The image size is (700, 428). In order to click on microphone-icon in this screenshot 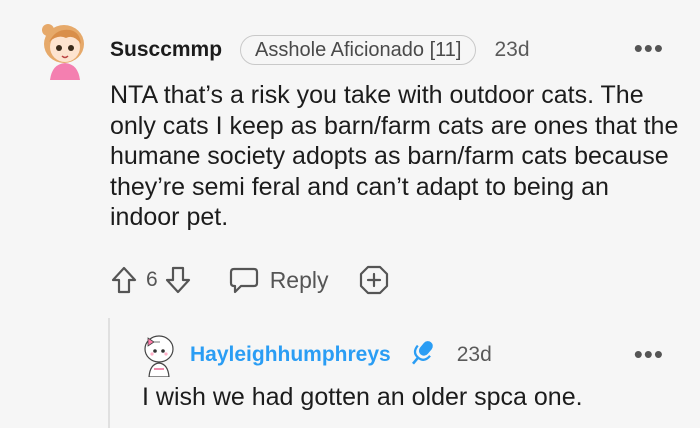, I will do `click(422, 355)`.